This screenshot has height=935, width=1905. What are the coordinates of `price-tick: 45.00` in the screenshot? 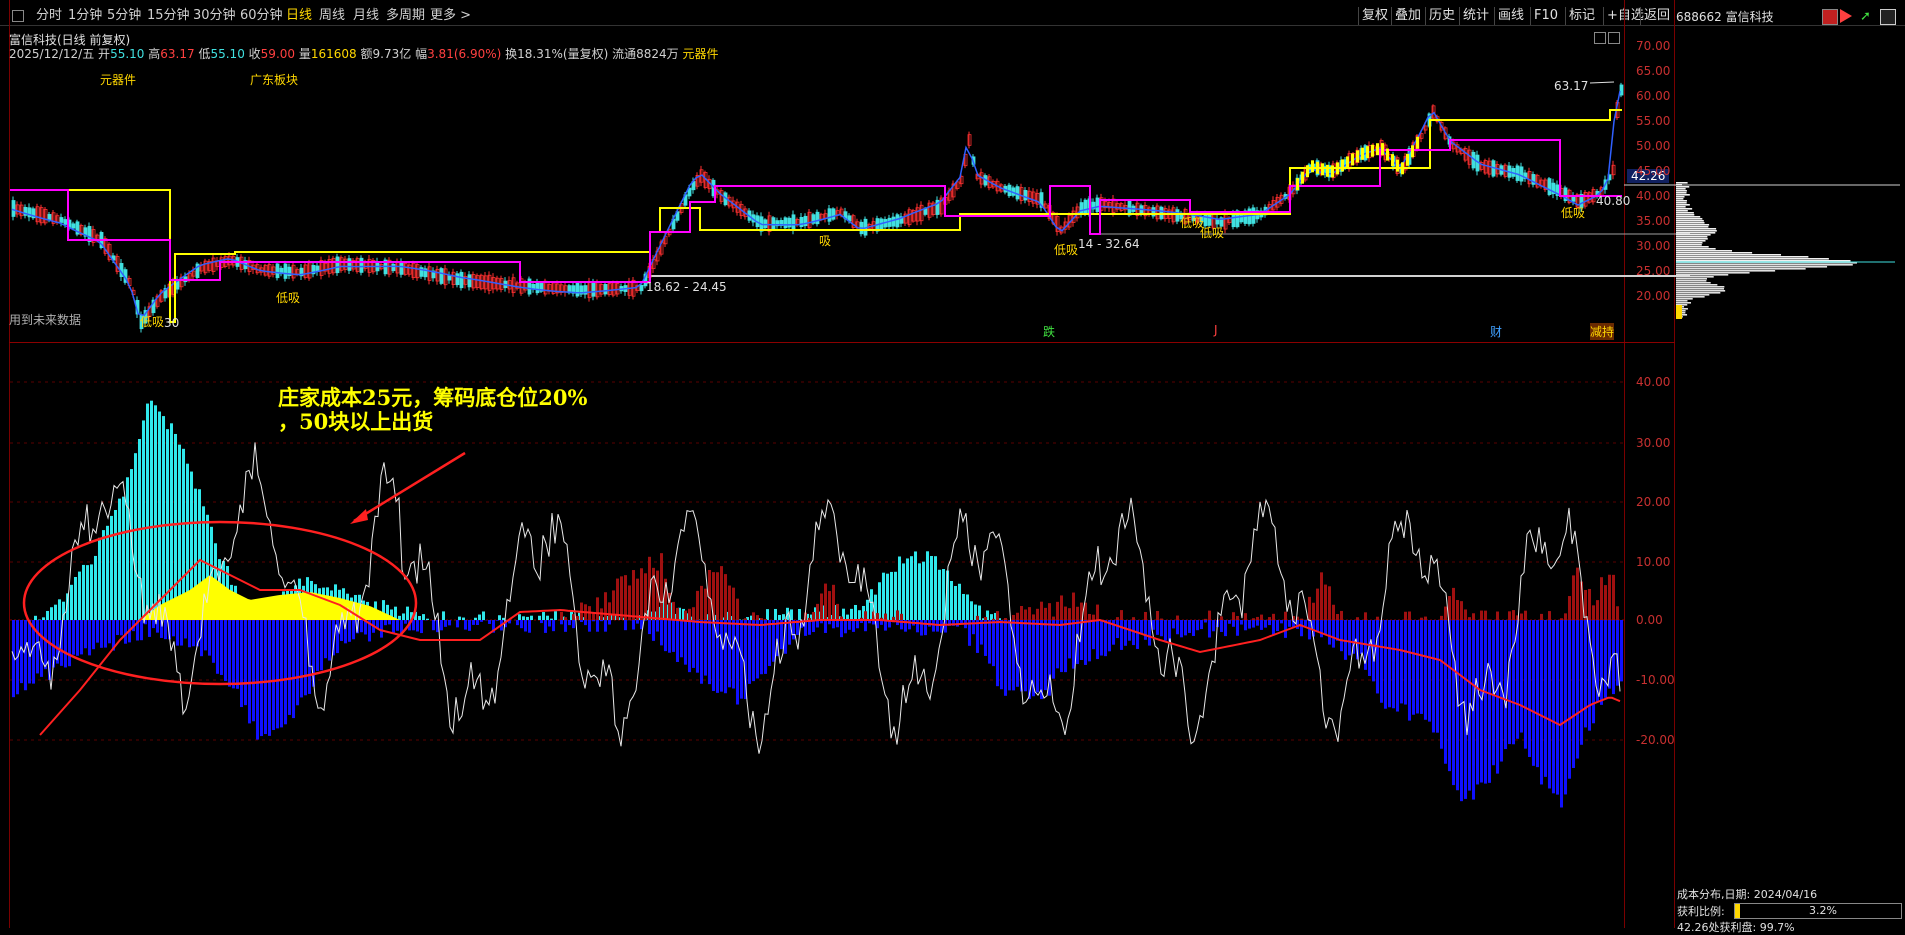 It's located at (1653, 171).